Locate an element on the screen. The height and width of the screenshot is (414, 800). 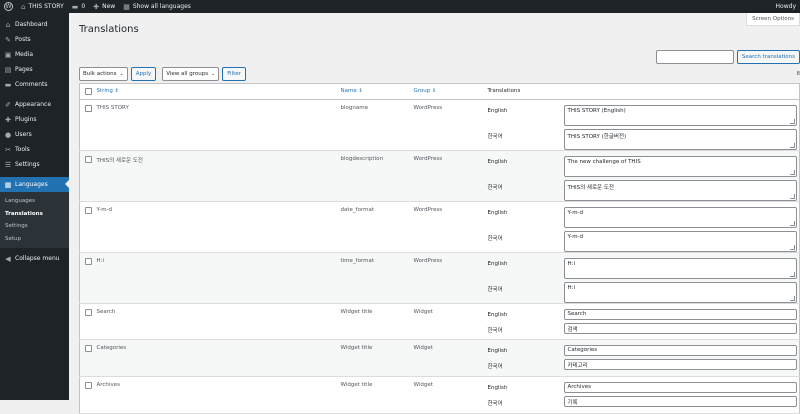
plus-icon: ✚ is located at coordinates (96, 7).